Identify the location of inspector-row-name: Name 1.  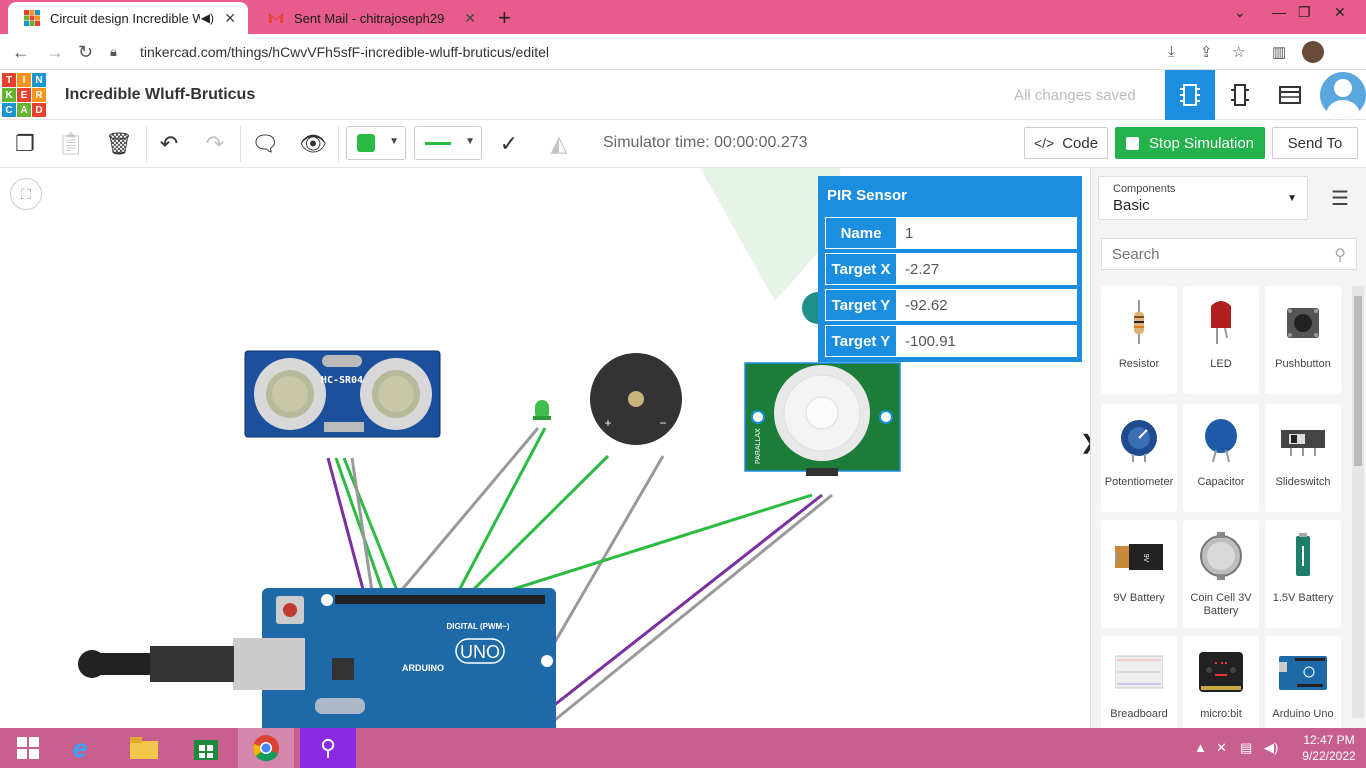
(951, 233).